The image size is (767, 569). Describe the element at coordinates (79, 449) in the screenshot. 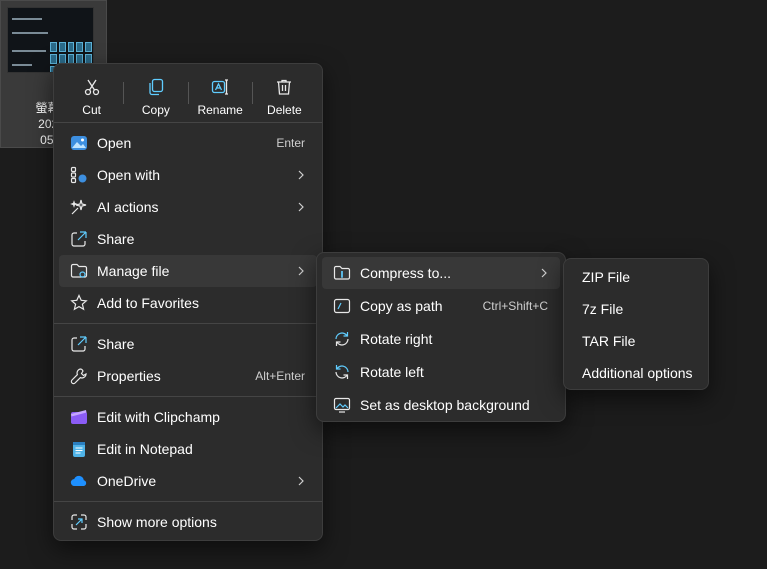

I see `notepad-icon` at that location.